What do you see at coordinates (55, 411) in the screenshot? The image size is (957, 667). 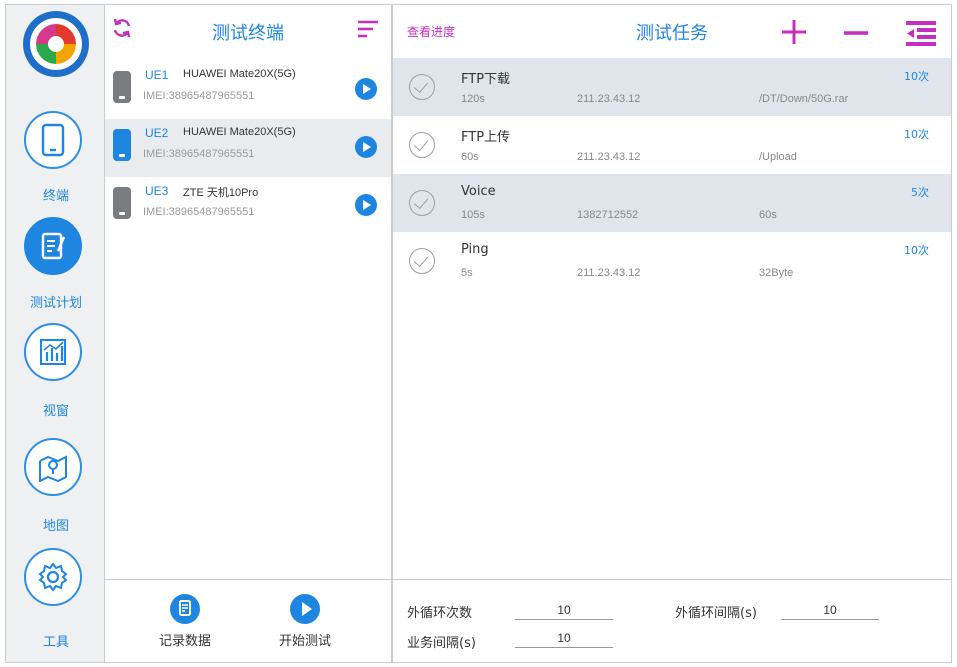 I see `nav-label-view: 视窗` at bounding box center [55, 411].